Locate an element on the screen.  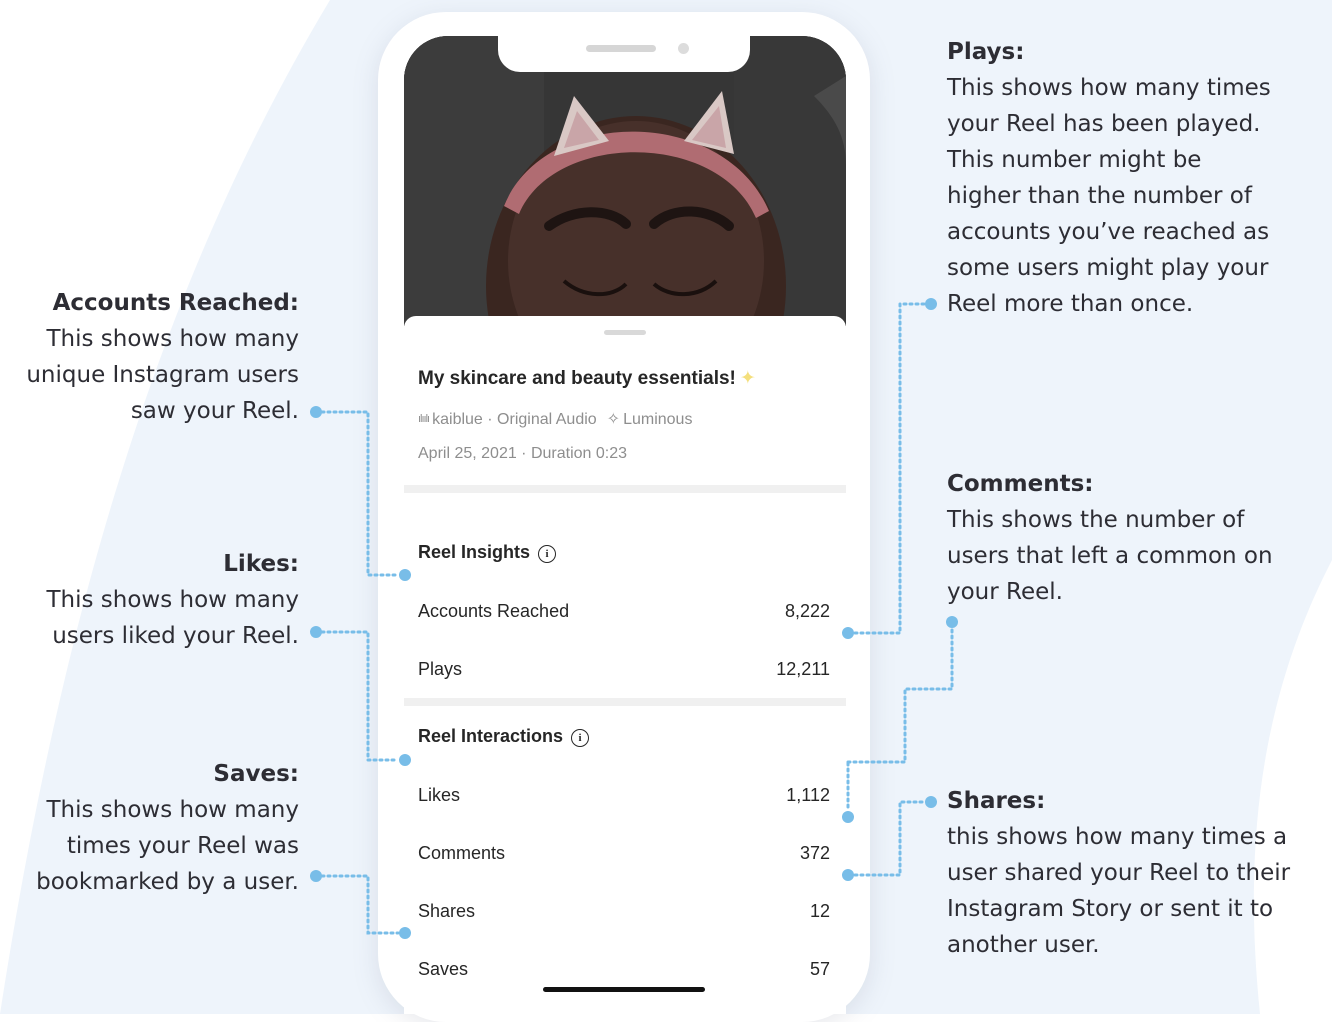
reel-audio-info: ılıılı kaiblue · Original Audio ✧ Luminous is located at coordinates (555, 419).